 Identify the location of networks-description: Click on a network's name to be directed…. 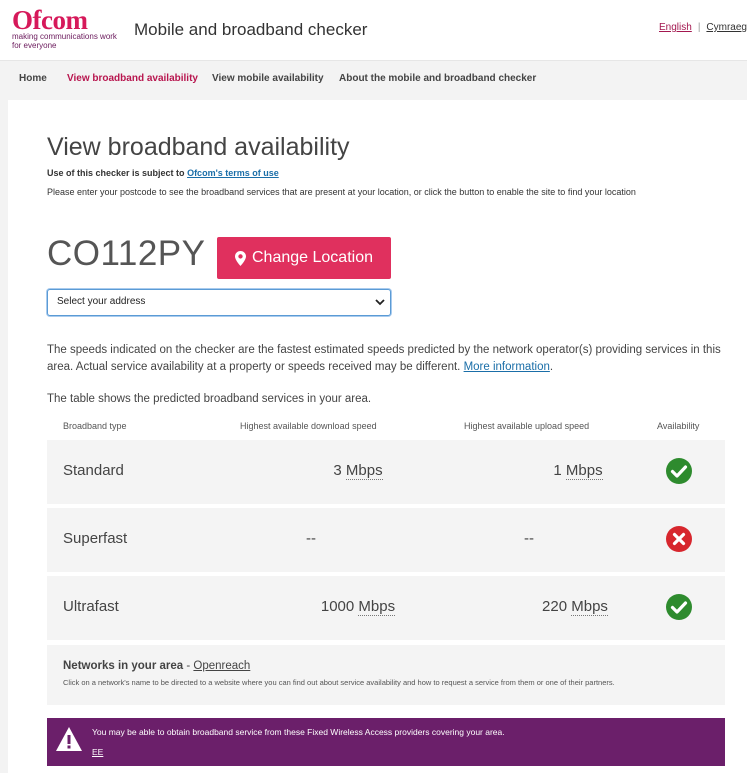
(339, 682).